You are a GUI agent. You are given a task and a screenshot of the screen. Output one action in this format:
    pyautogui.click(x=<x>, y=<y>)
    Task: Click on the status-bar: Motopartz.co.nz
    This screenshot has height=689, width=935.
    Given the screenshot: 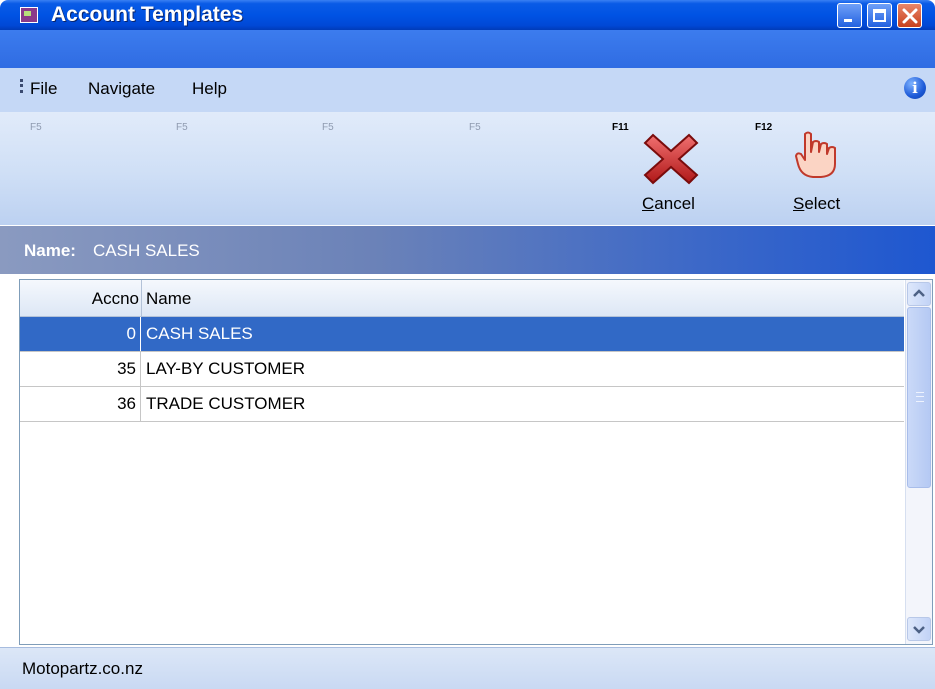 What is the action you would take?
    pyautogui.click(x=467, y=668)
    